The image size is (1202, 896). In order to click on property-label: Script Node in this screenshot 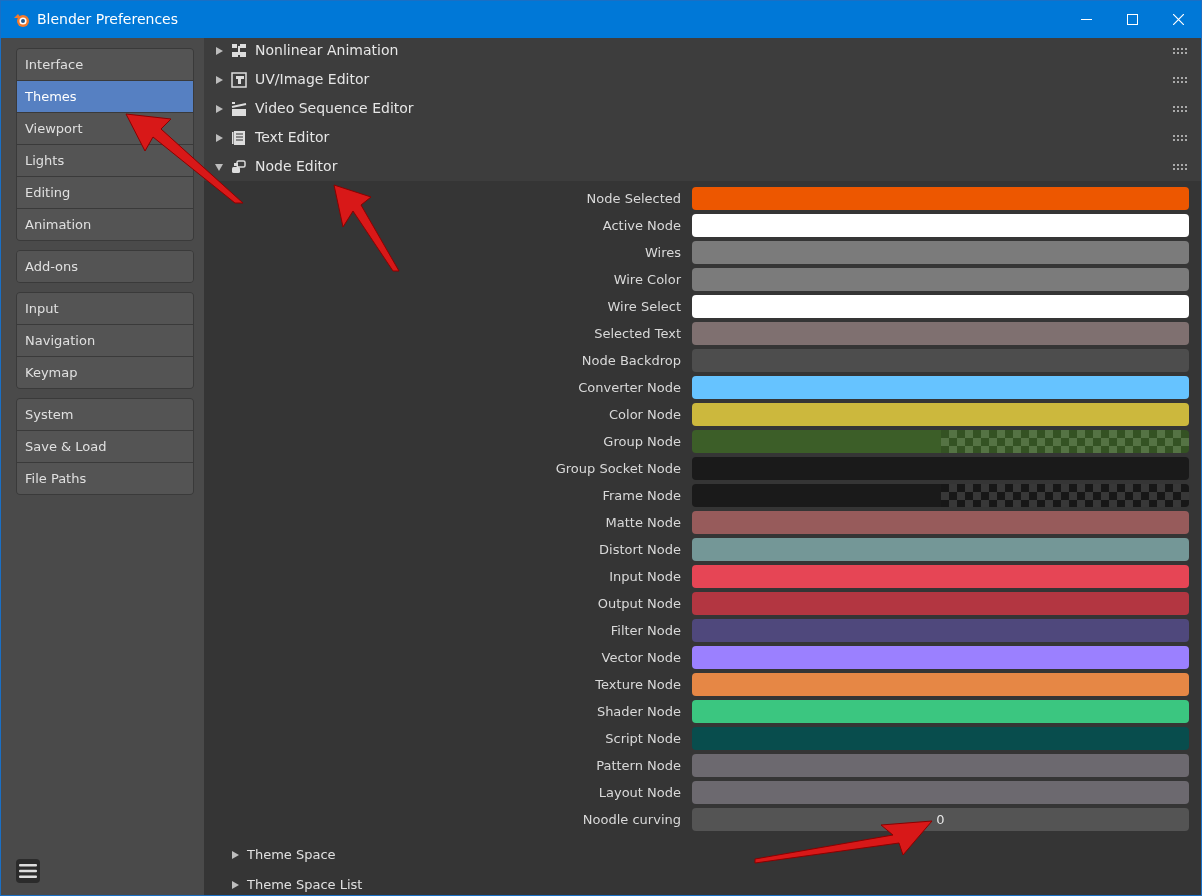, I will do `click(643, 738)`.